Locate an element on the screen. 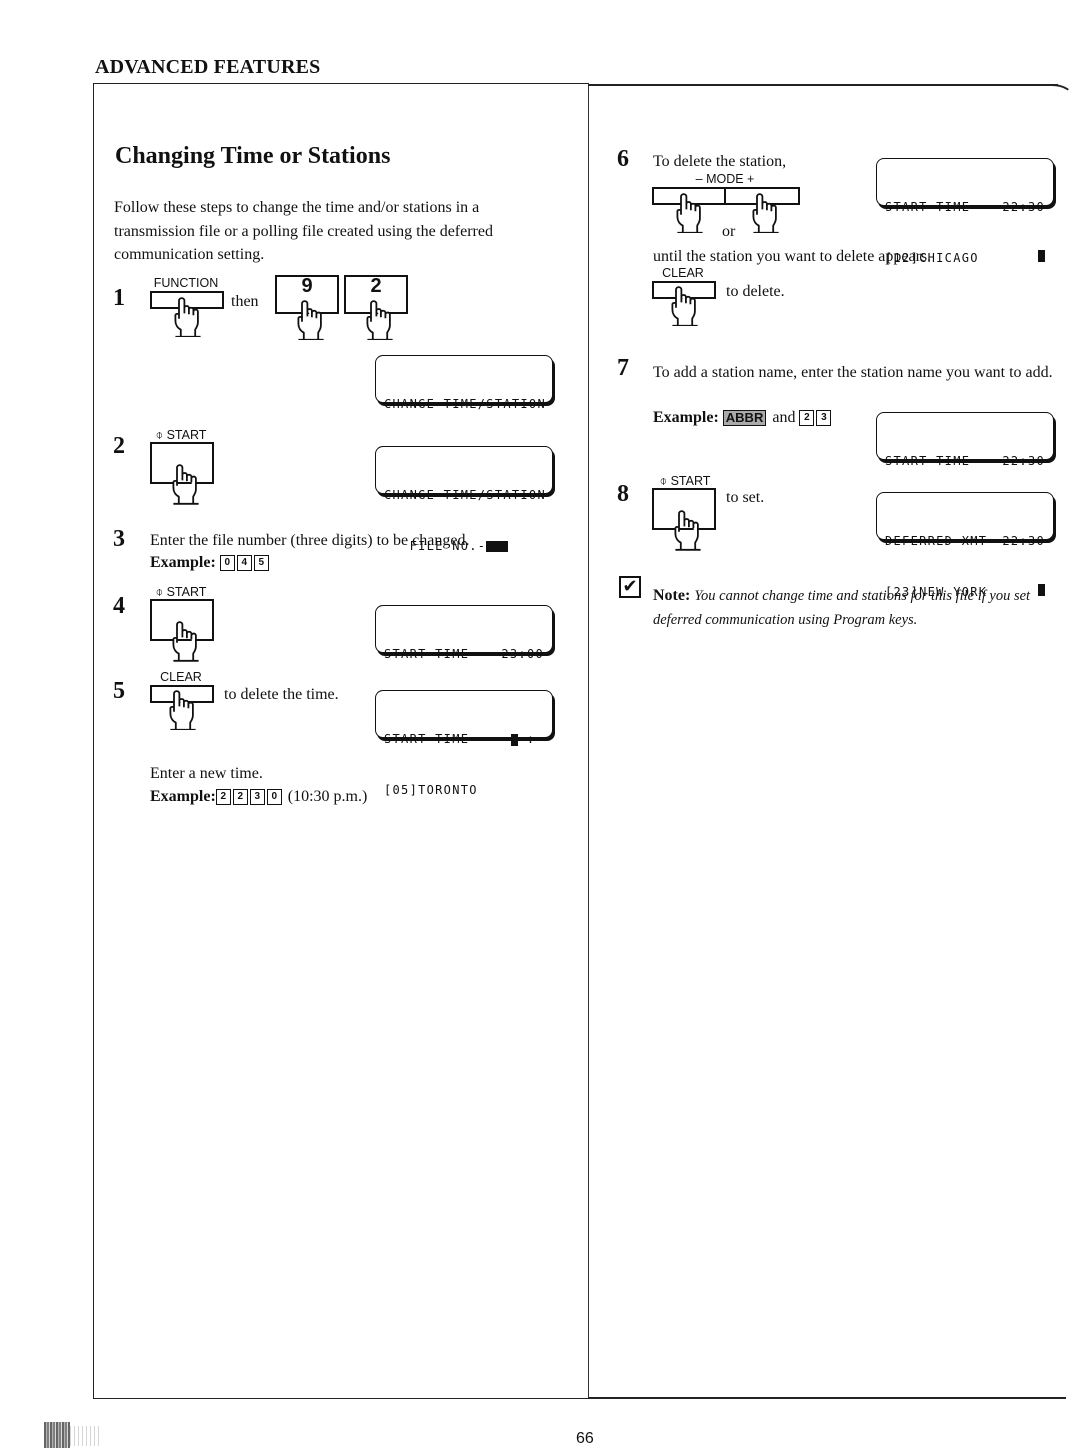 This screenshot has height=1450, width=1080. abbr-key: ABBR is located at coordinates (744, 418).